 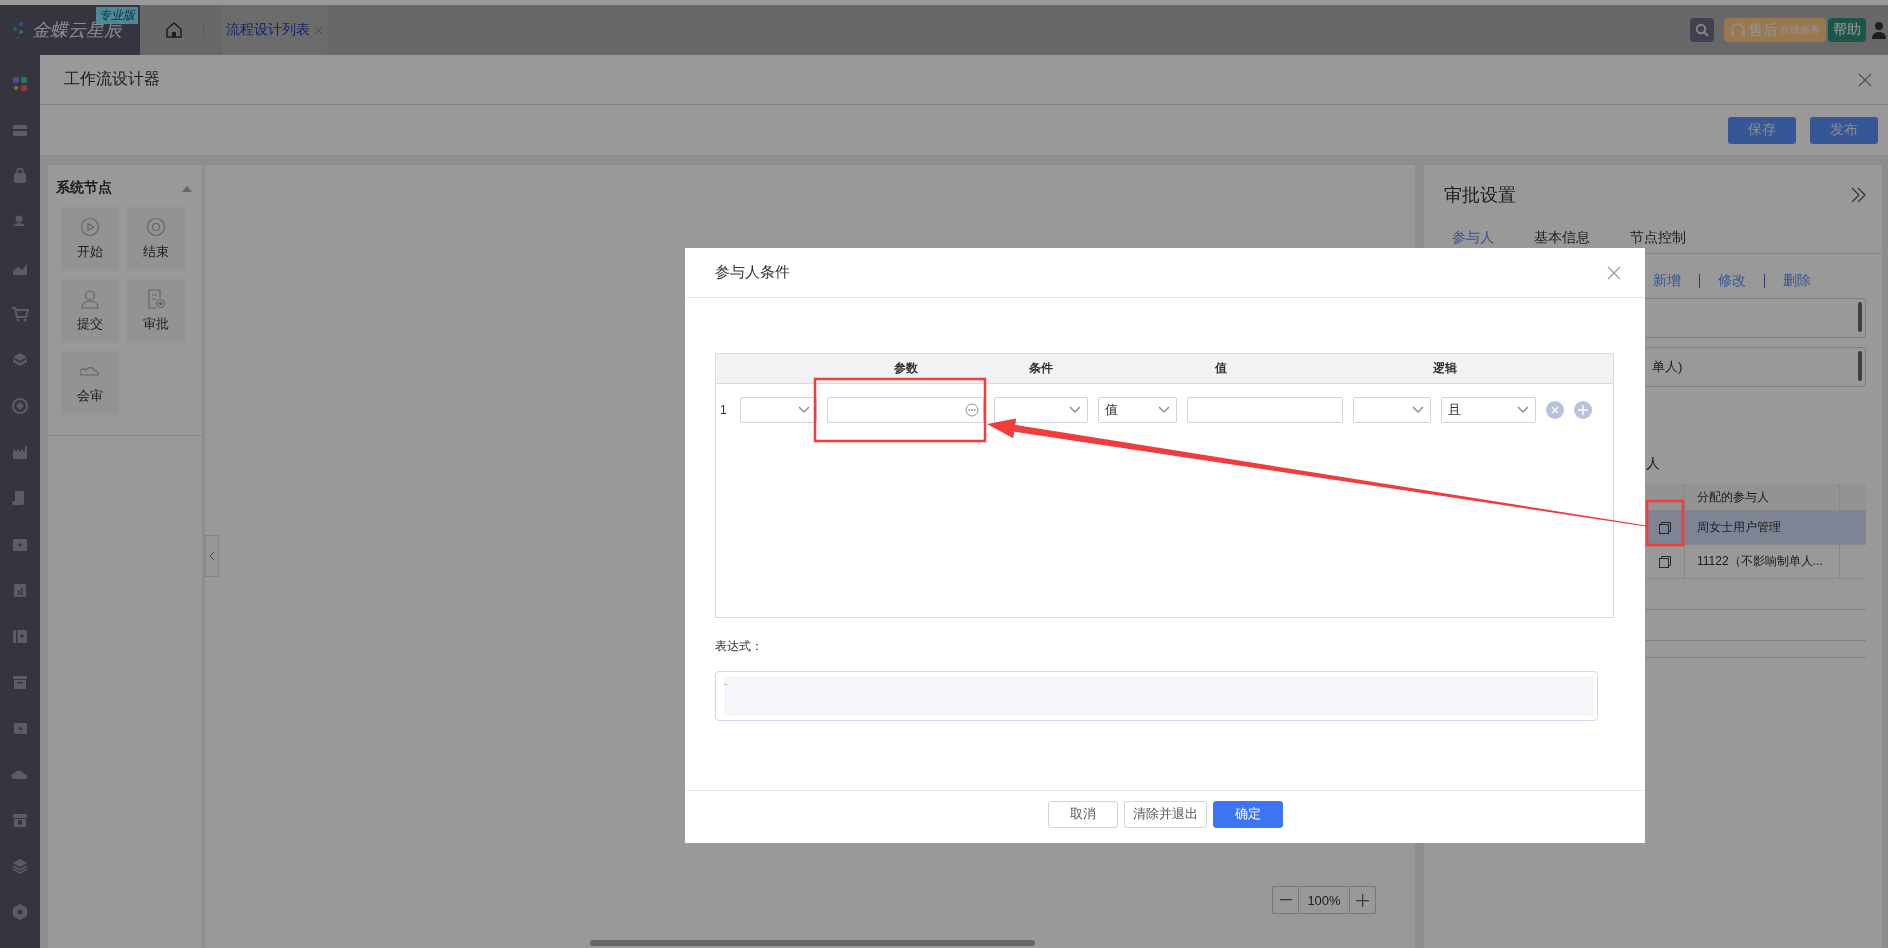 I want to click on parameter-field, so click(x=905, y=410).